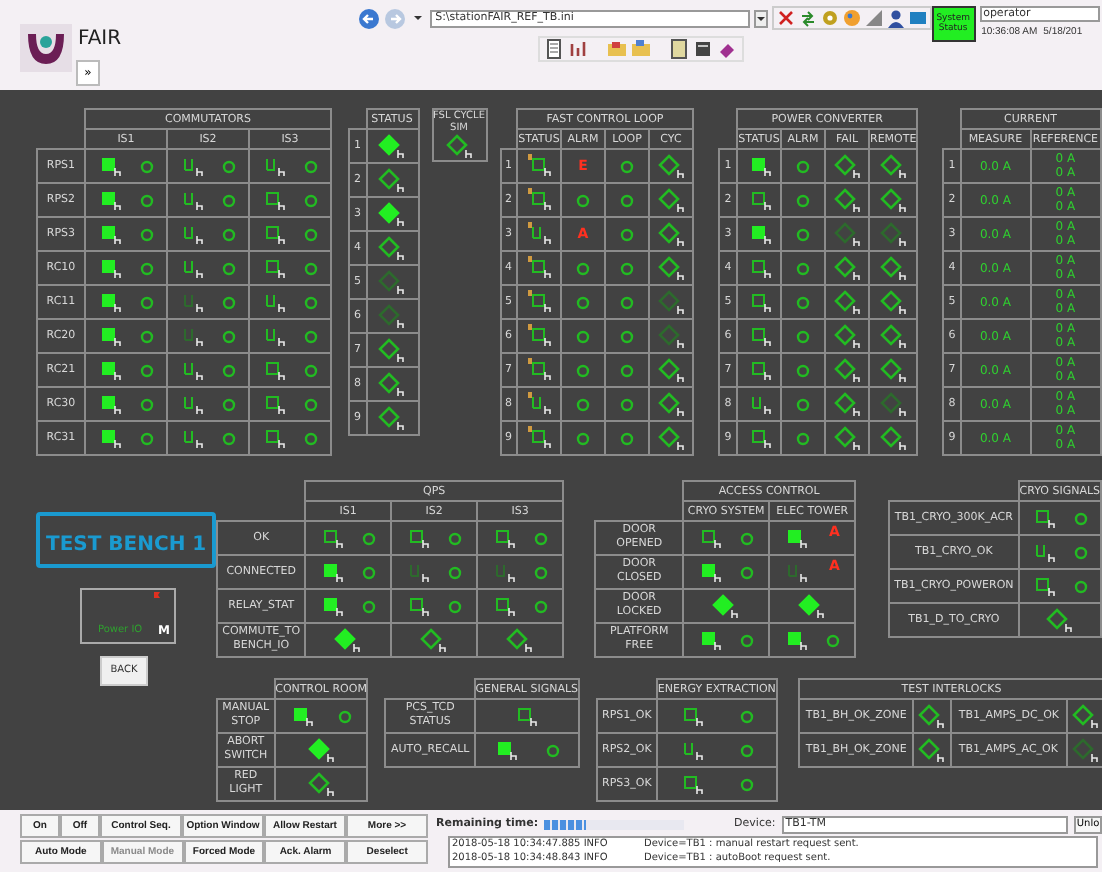 The height and width of the screenshot is (872, 1102). What do you see at coordinates (578, 49) in the screenshot?
I see `chart-icon` at bounding box center [578, 49].